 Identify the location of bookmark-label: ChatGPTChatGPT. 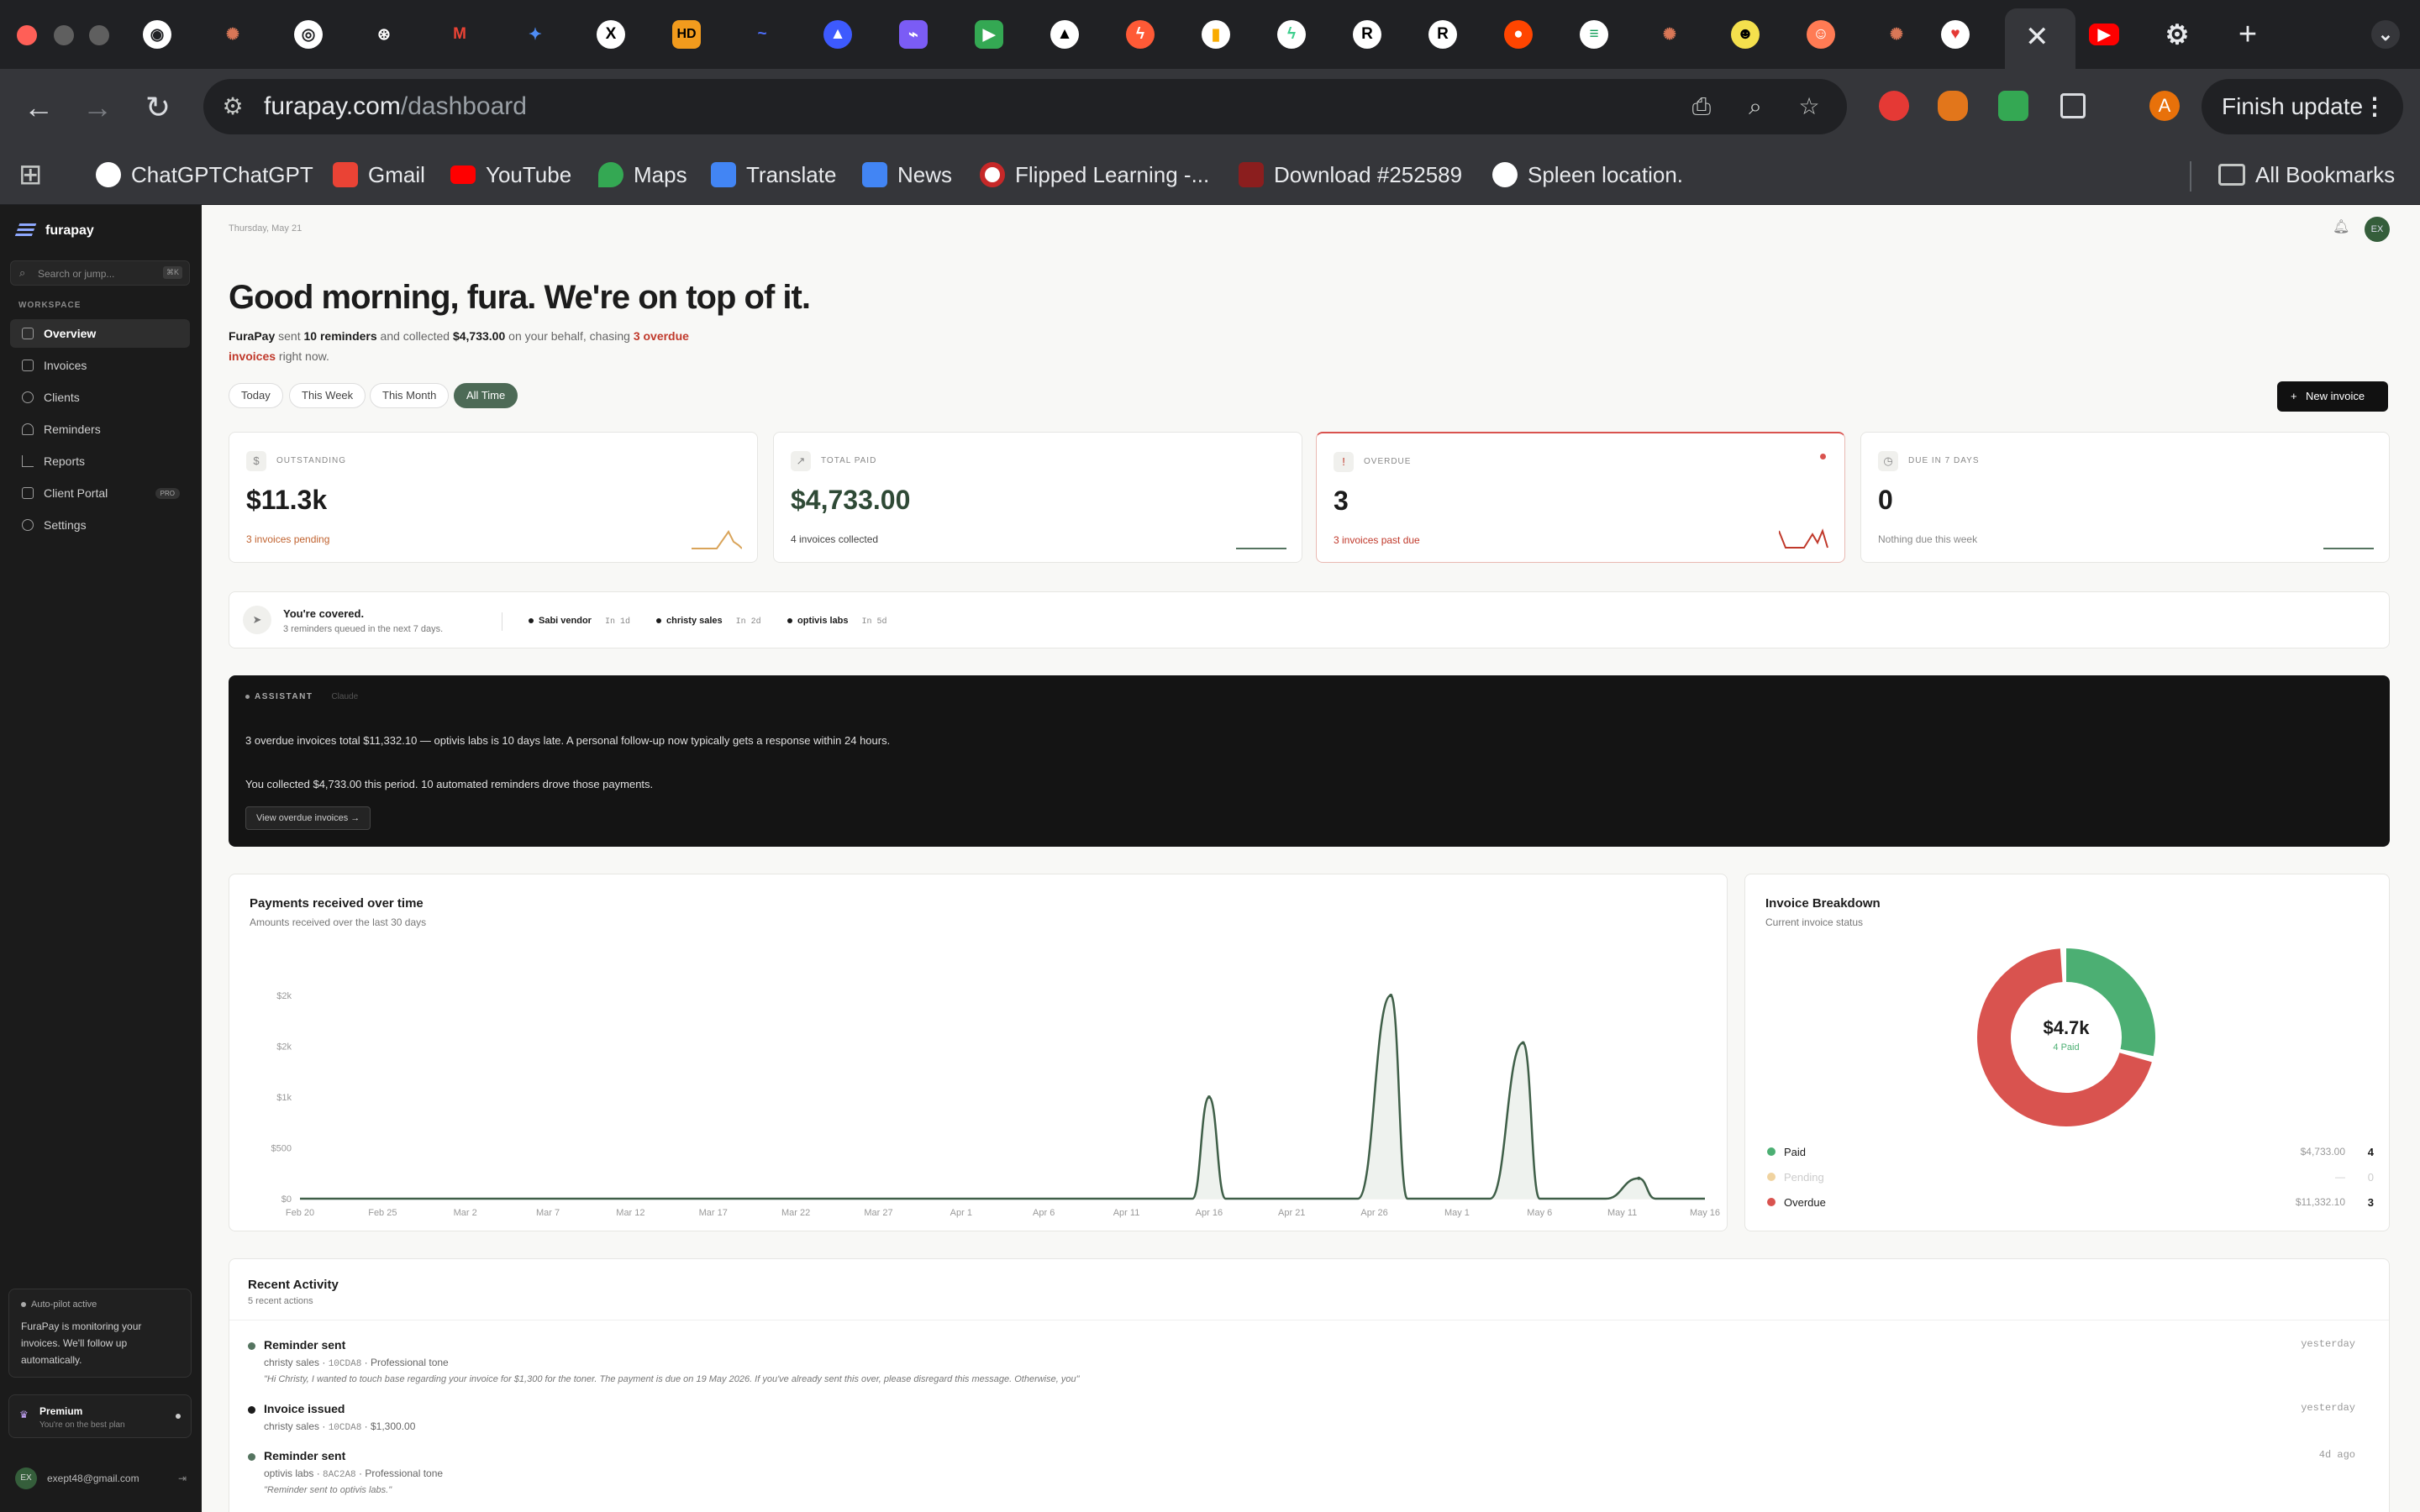
(222, 174).